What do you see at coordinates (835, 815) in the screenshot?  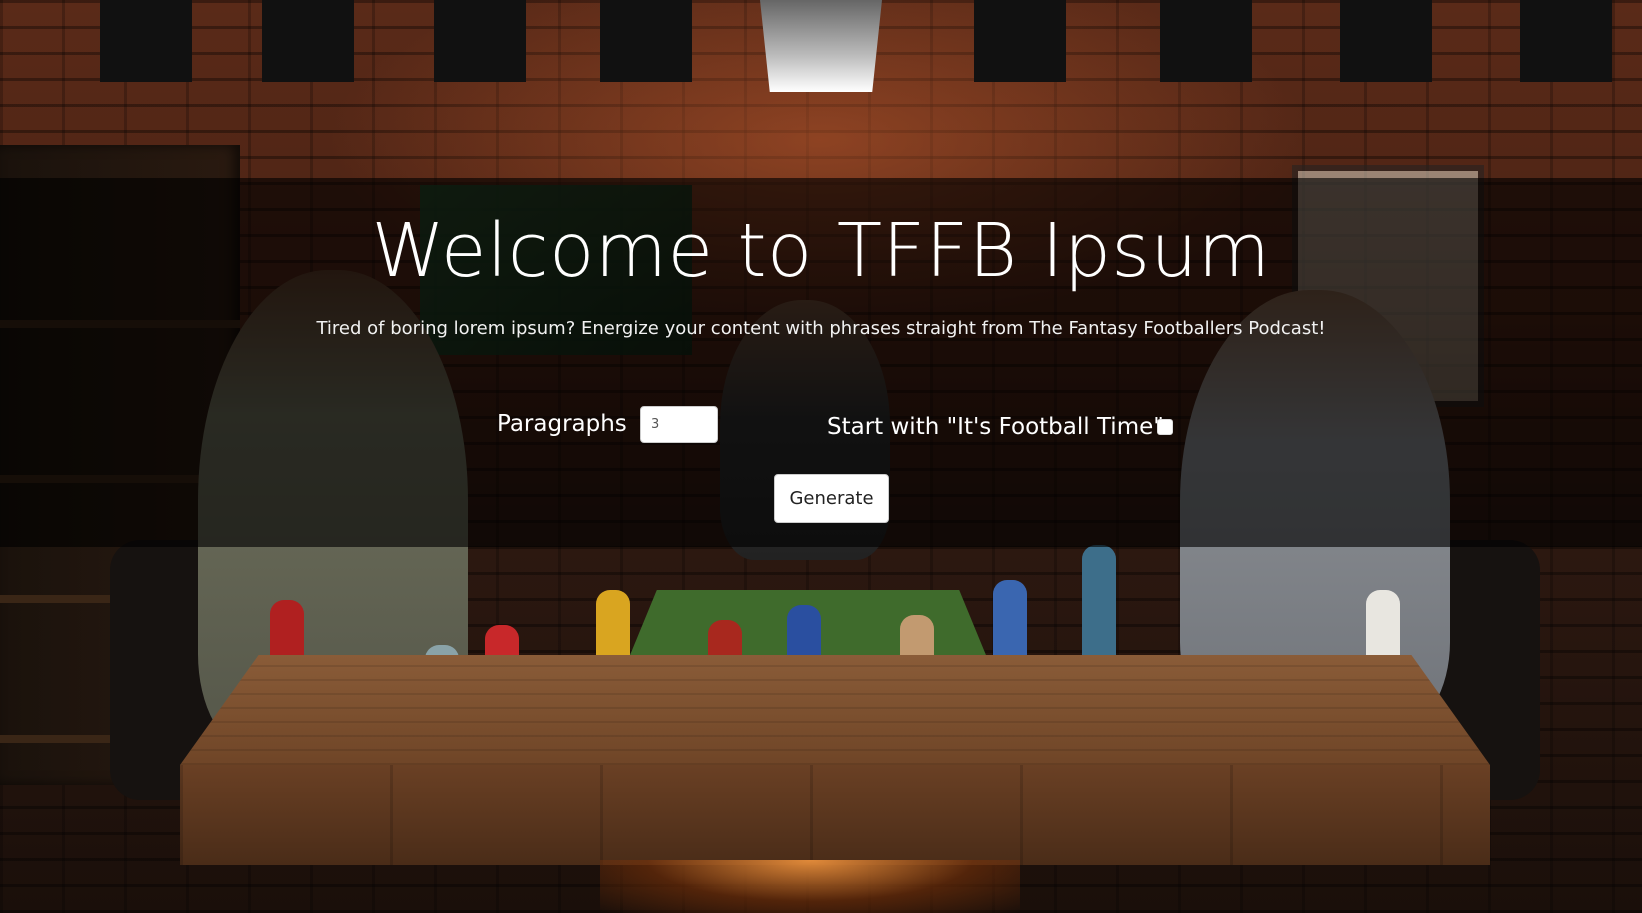 I see `table-front` at bounding box center [835, 815].